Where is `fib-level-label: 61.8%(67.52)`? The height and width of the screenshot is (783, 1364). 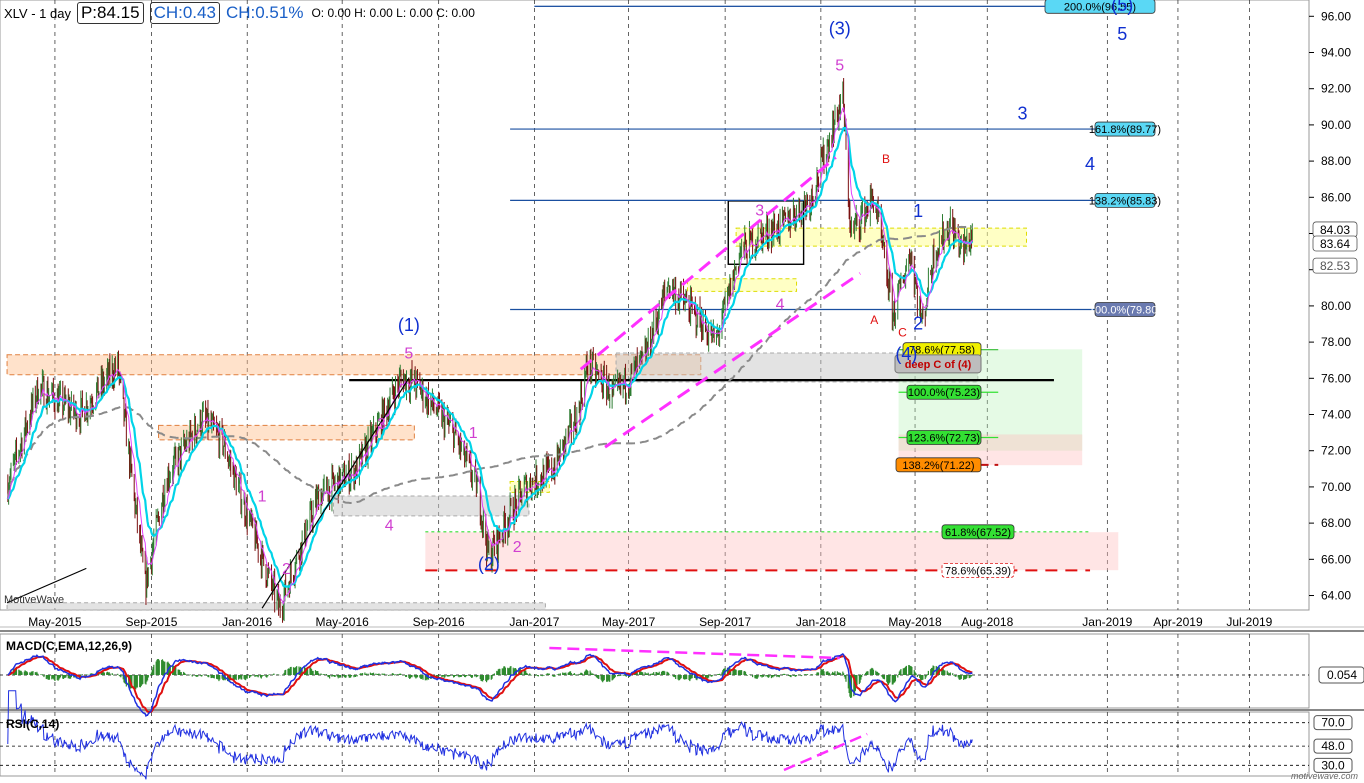
fib-level-label: 61.8%(67.52) is located at coordinates (978, 533).